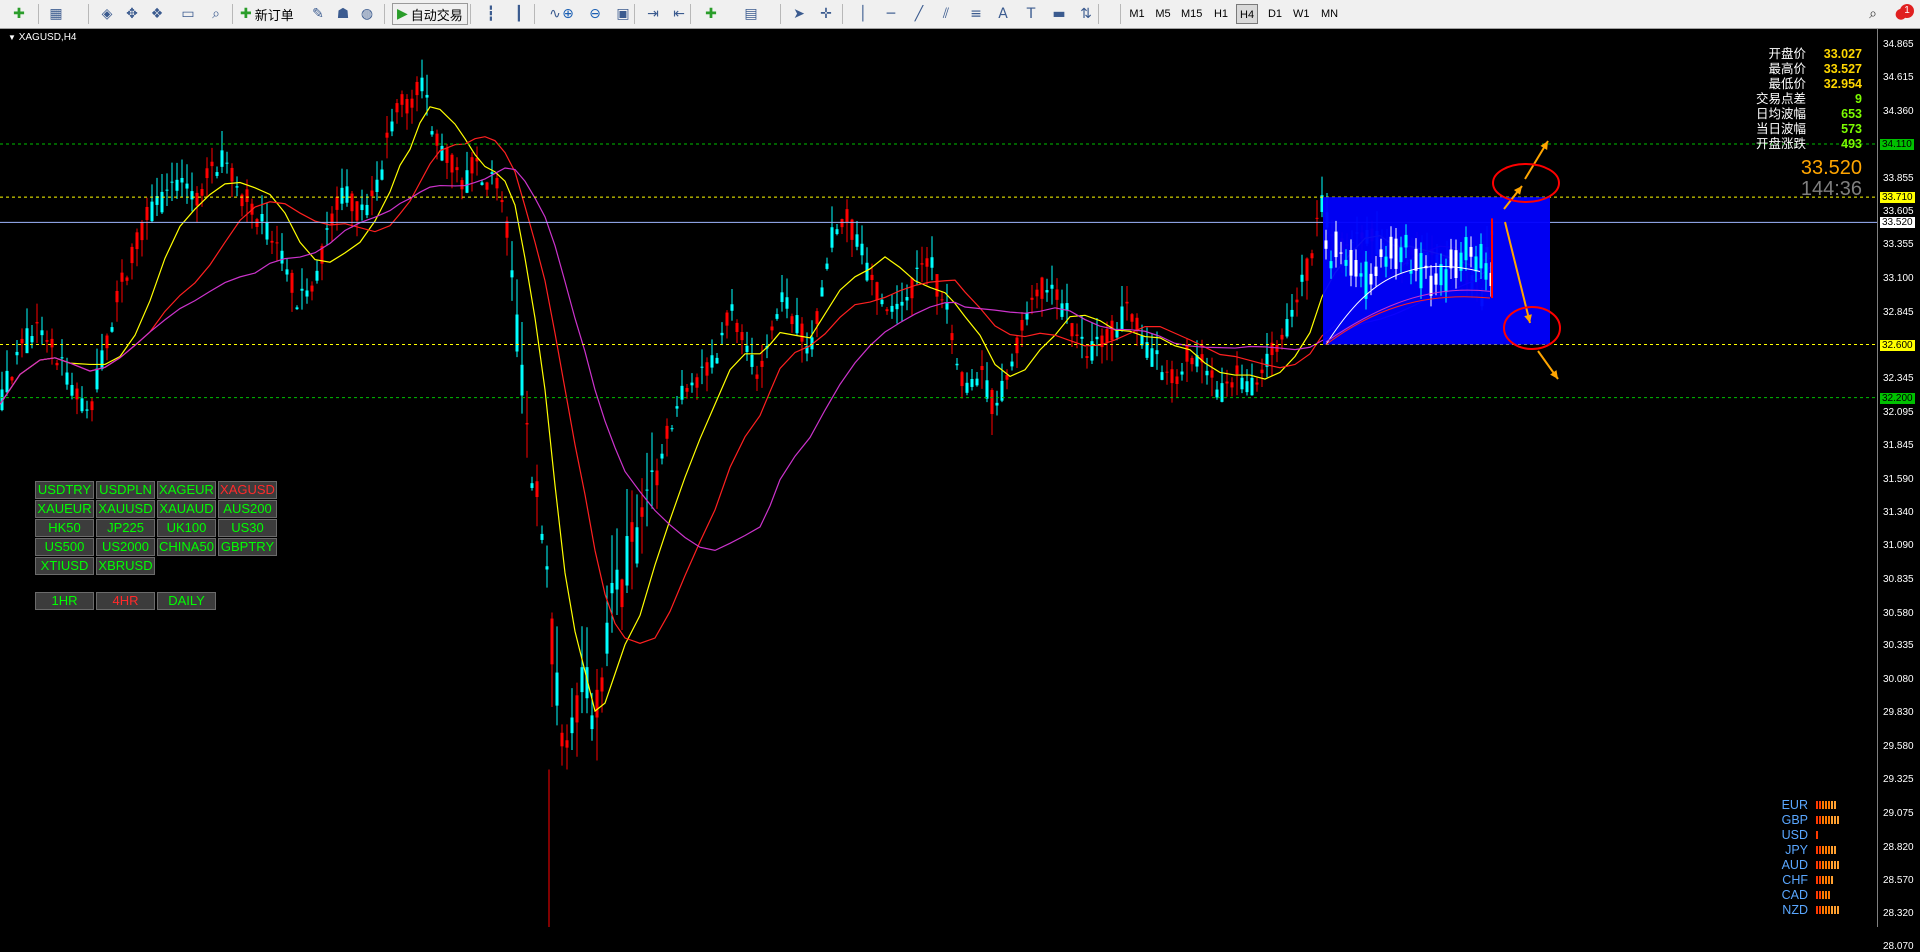  I want to click on symbol-button-us2000: US2000, so click(125, 547).